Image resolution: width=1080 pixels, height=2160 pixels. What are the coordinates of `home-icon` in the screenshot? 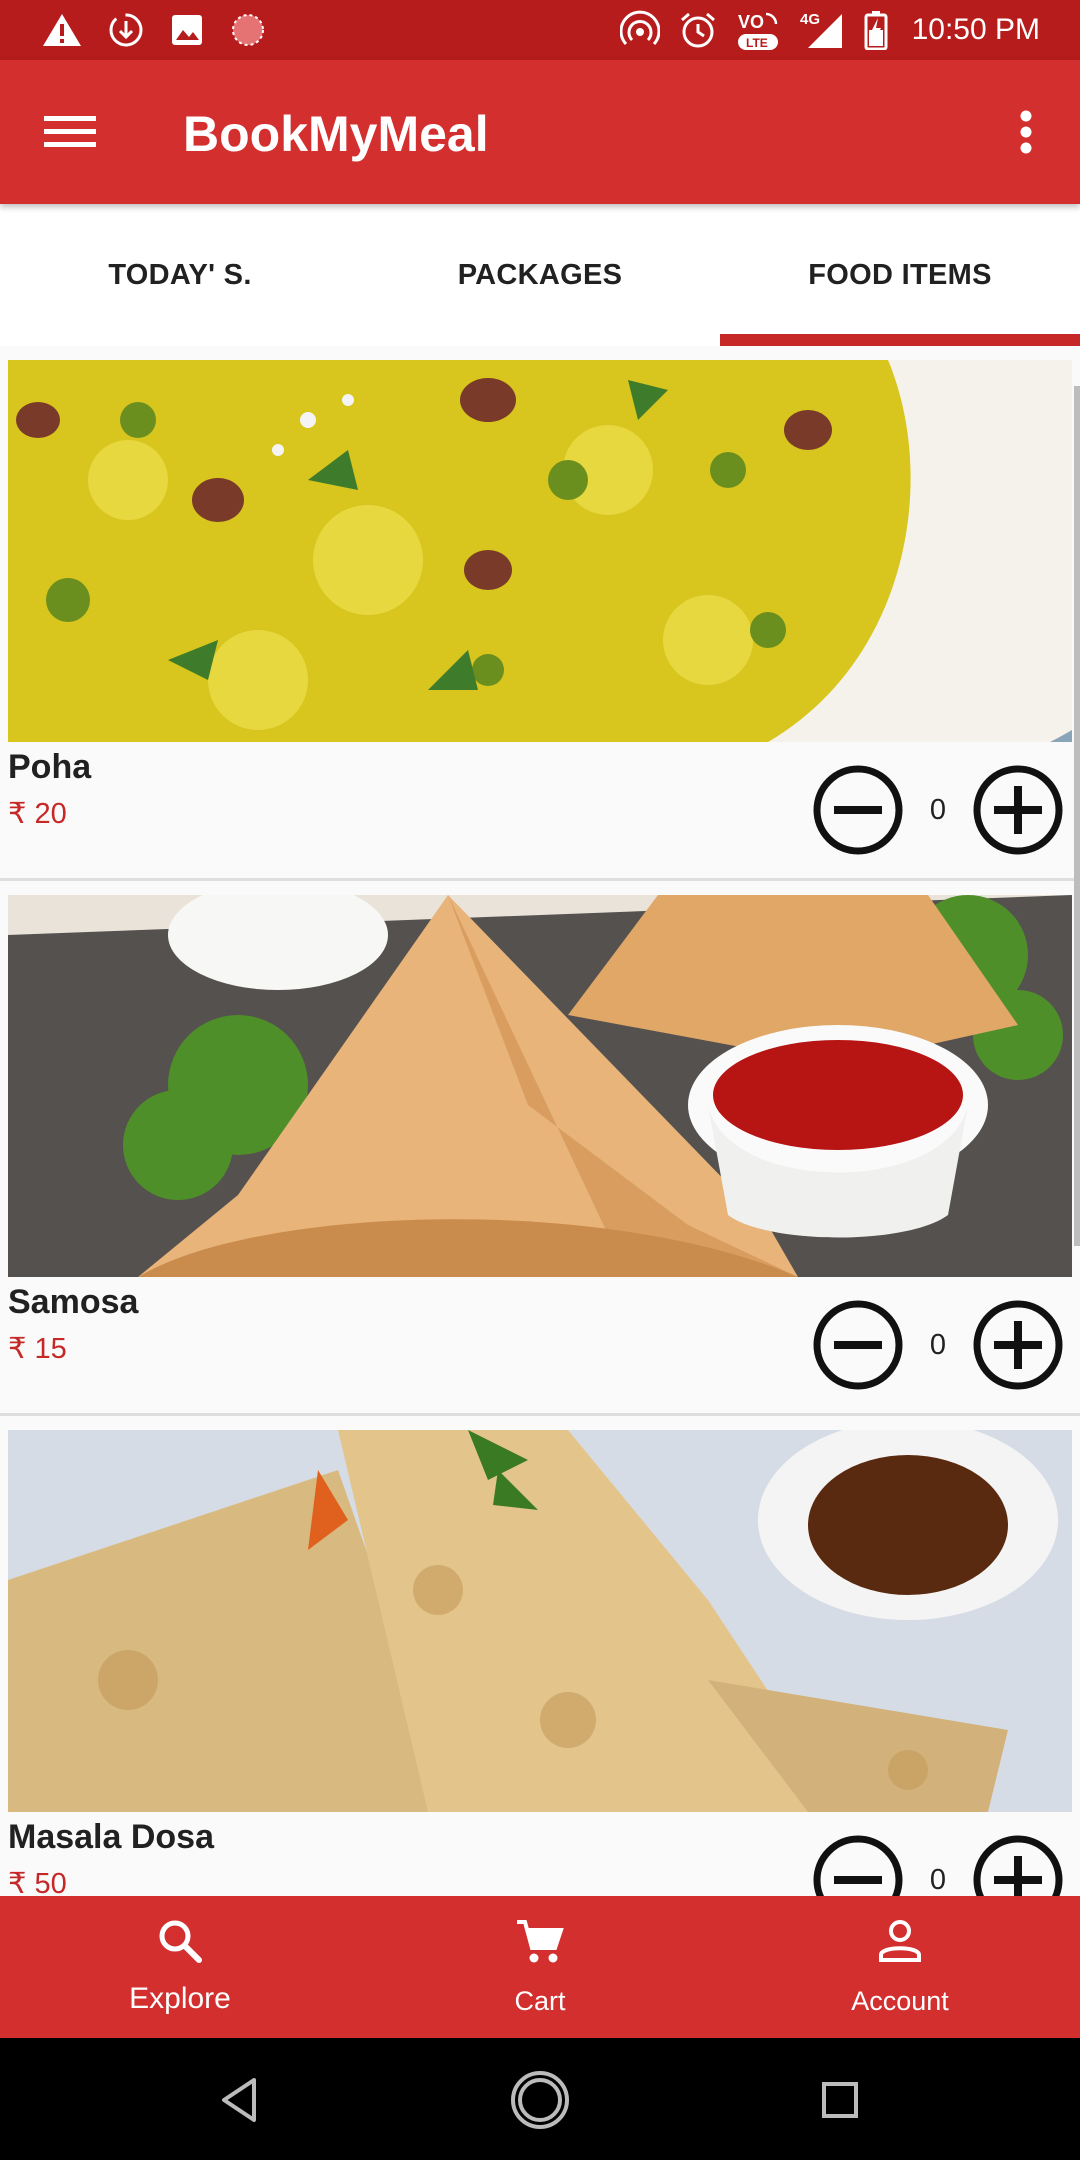 It's located at (540, 2100).